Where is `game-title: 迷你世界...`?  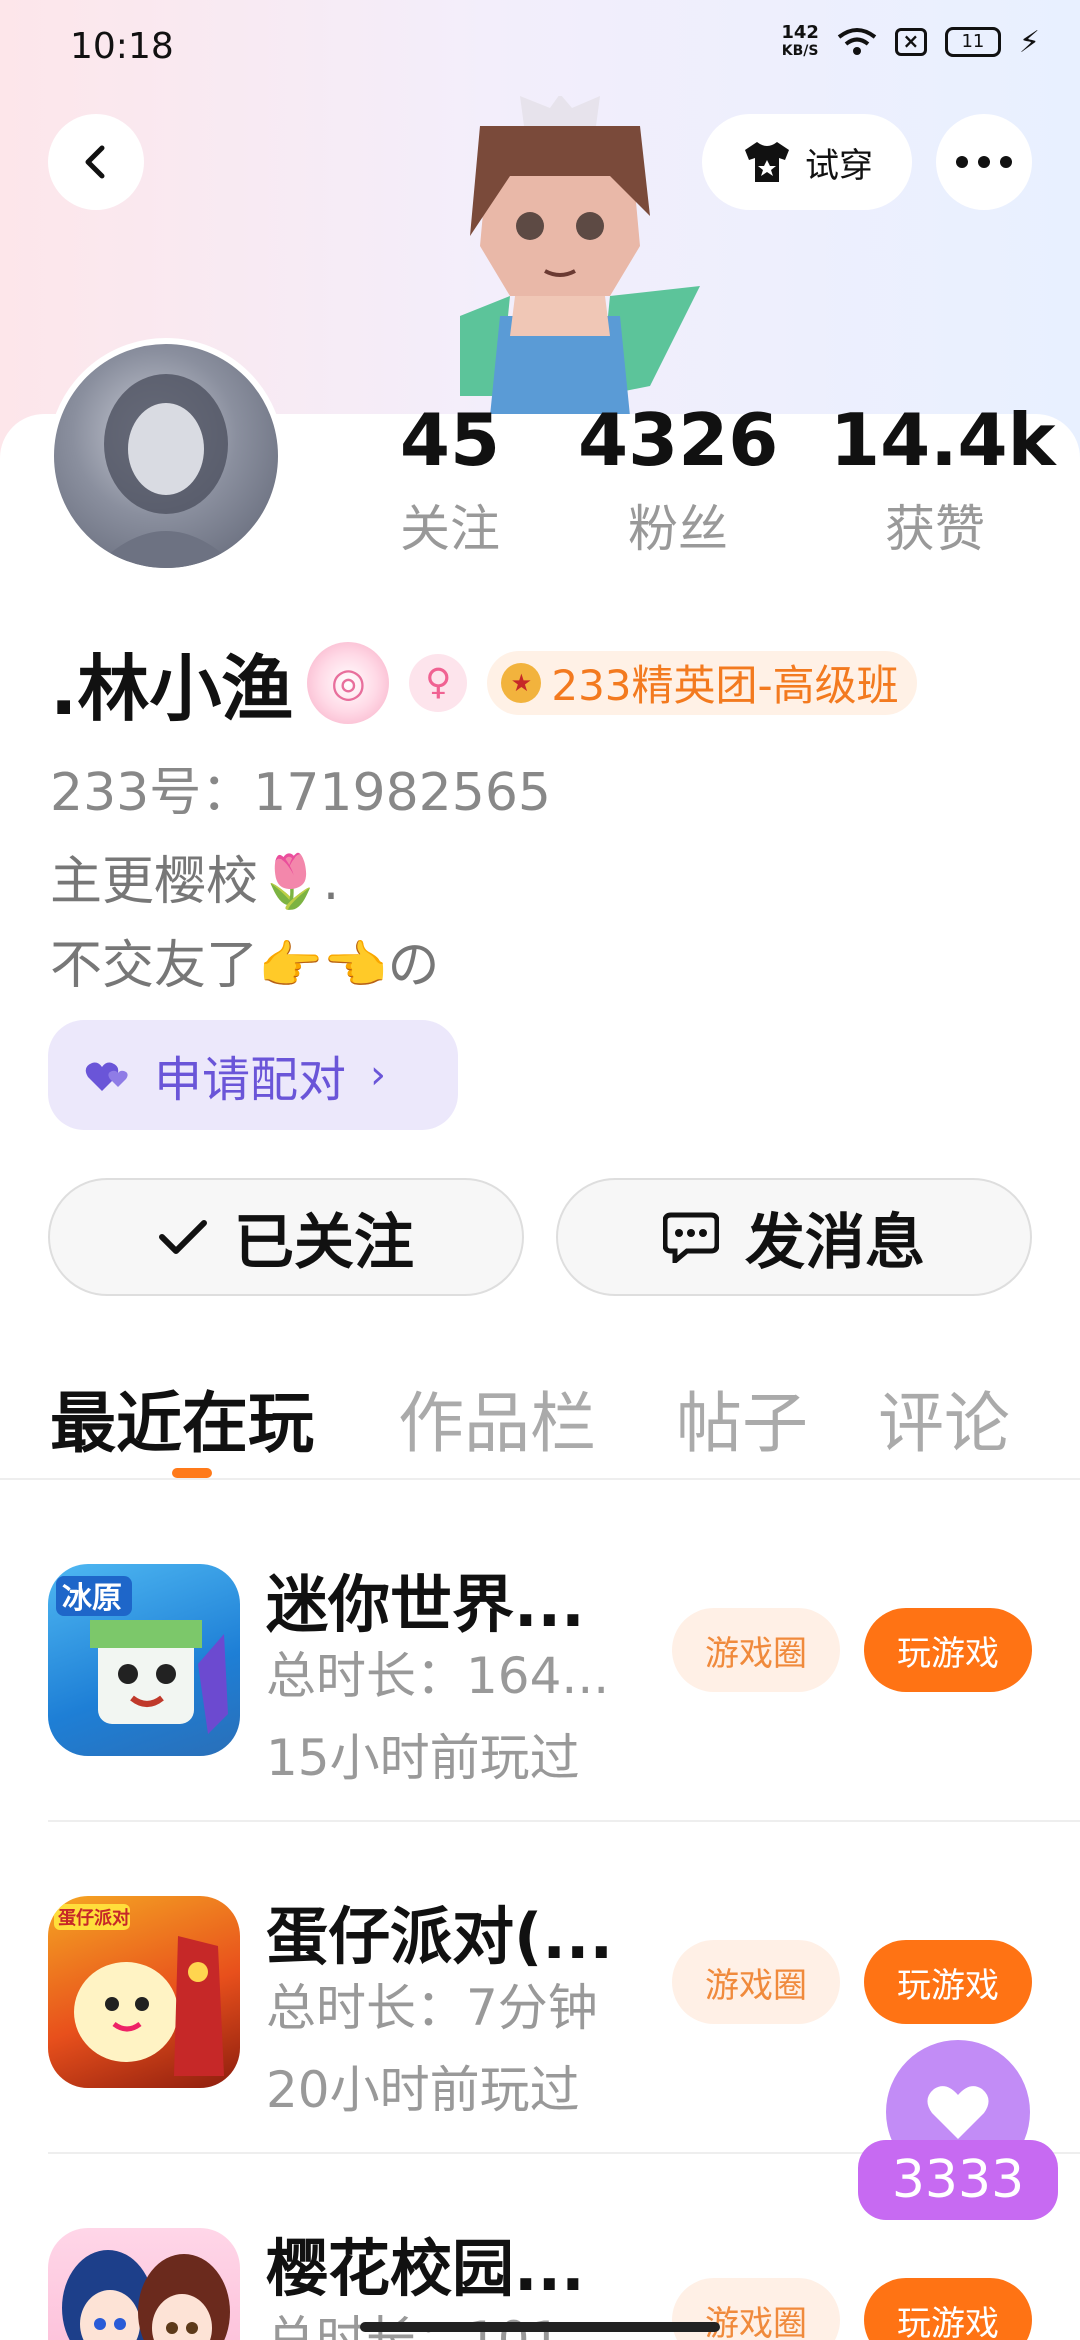 game-title: 迷你世界... is located at coordinates (425, 1604).